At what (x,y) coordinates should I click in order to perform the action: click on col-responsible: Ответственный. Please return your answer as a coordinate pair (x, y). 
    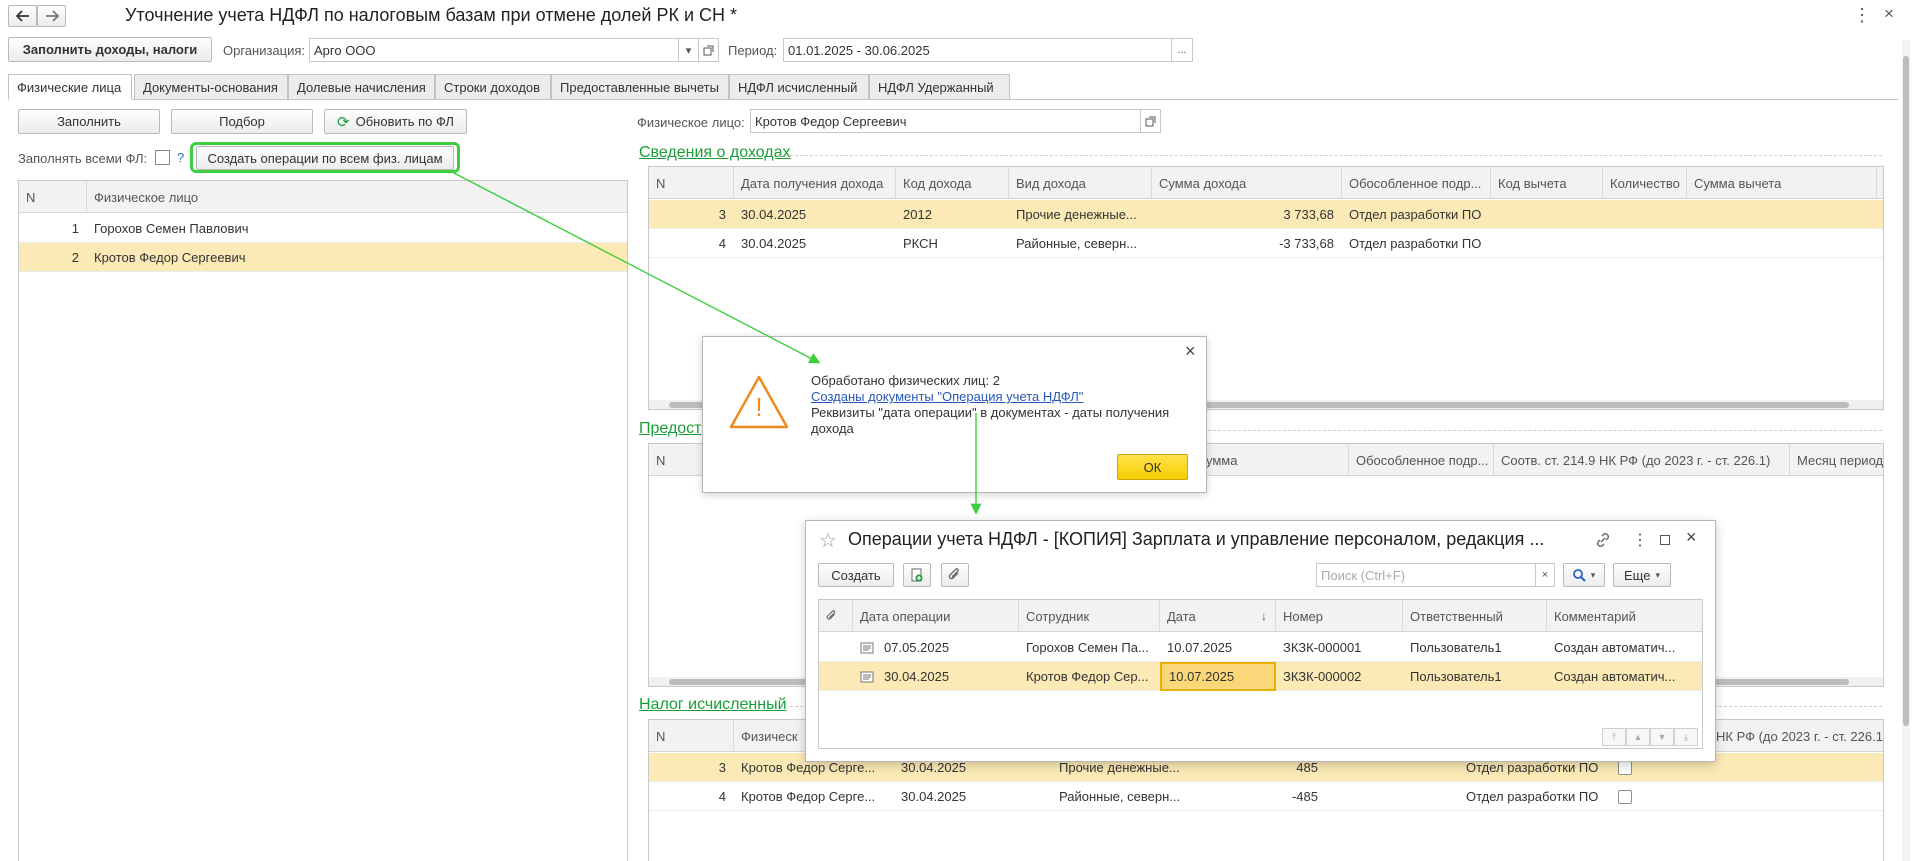
    Looking at the image, I should click on (1475, 616).